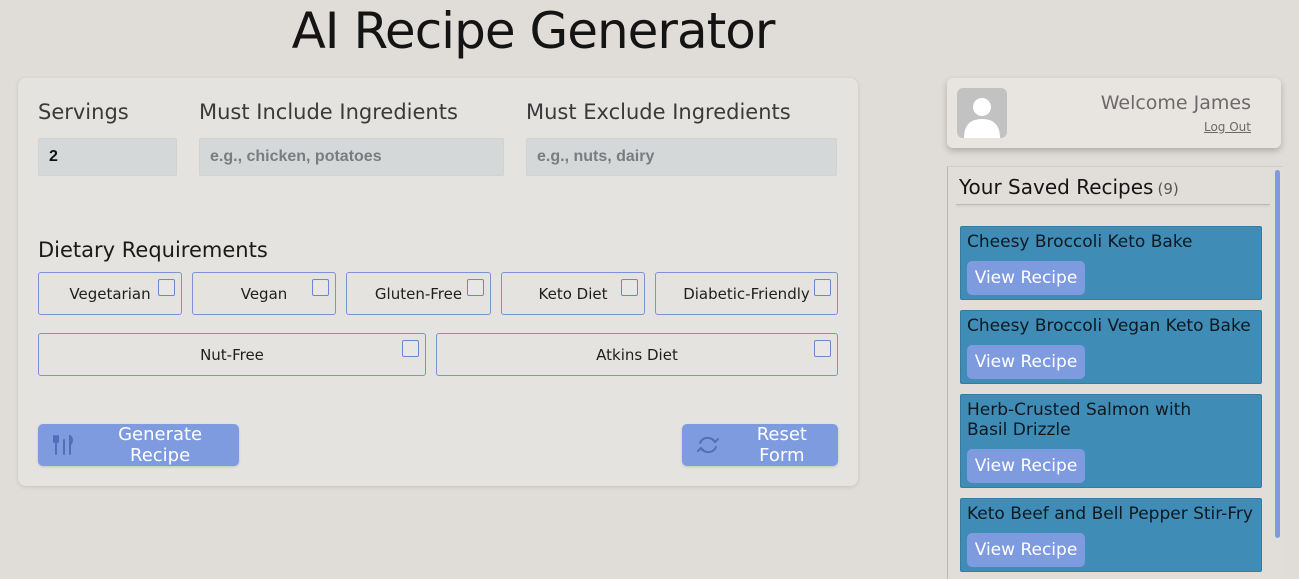 Image resolution: width=1299 pixels, height=579 pixels. What do you see at coordinates (1277, 354) in the screenshot?
I see `saved-recipes-scrollbar` at bounding box center [1277, 354].